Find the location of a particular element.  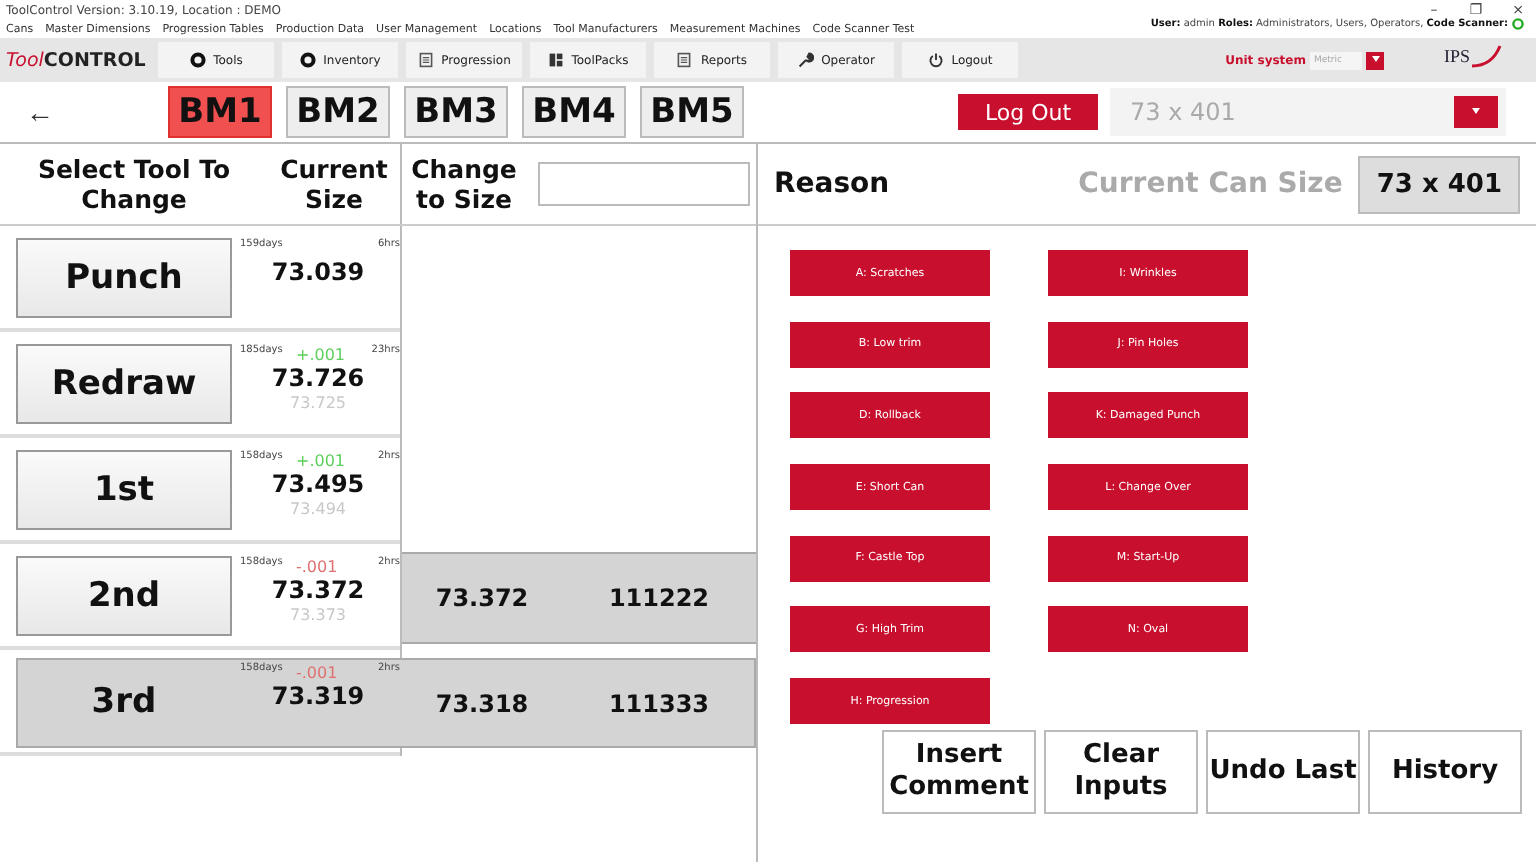

grid-icon is located at coordinates (555, 60).